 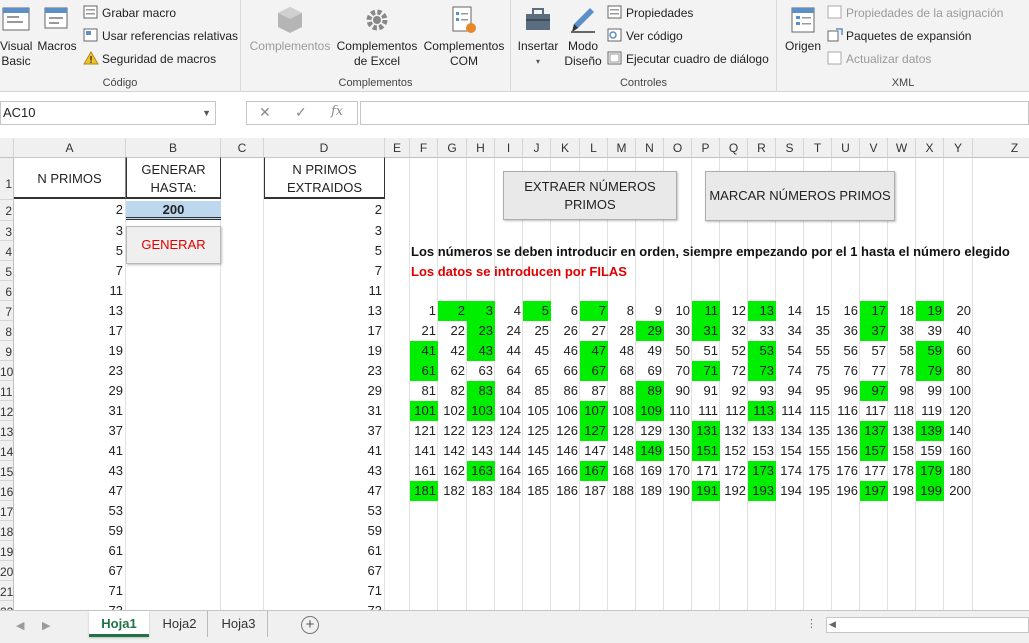 What do you see at coordinates (242, 148) in the screenshot?
I see `column-header-c: C` at bounding box center [242, 148].